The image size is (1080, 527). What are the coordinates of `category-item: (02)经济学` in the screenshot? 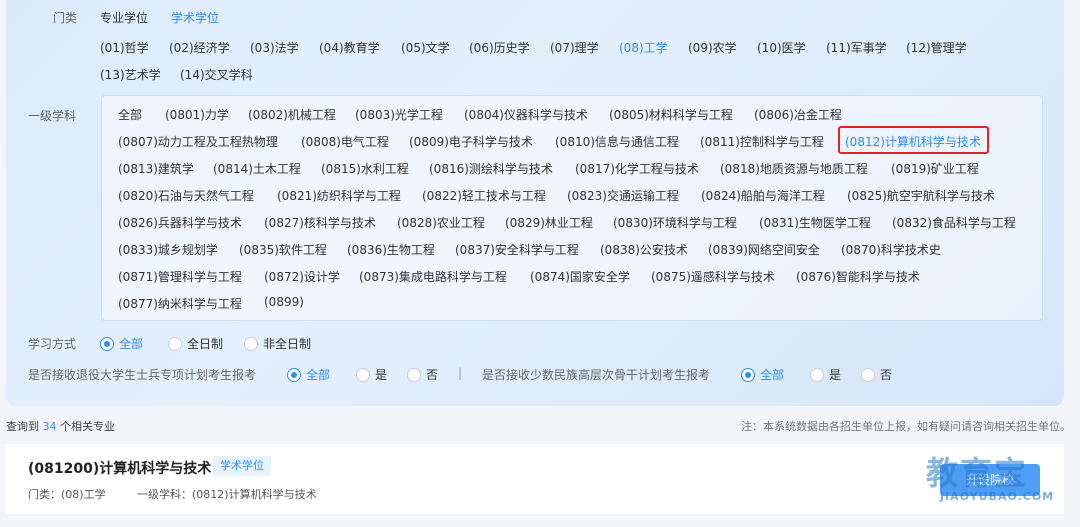 It's located at (199, 47).